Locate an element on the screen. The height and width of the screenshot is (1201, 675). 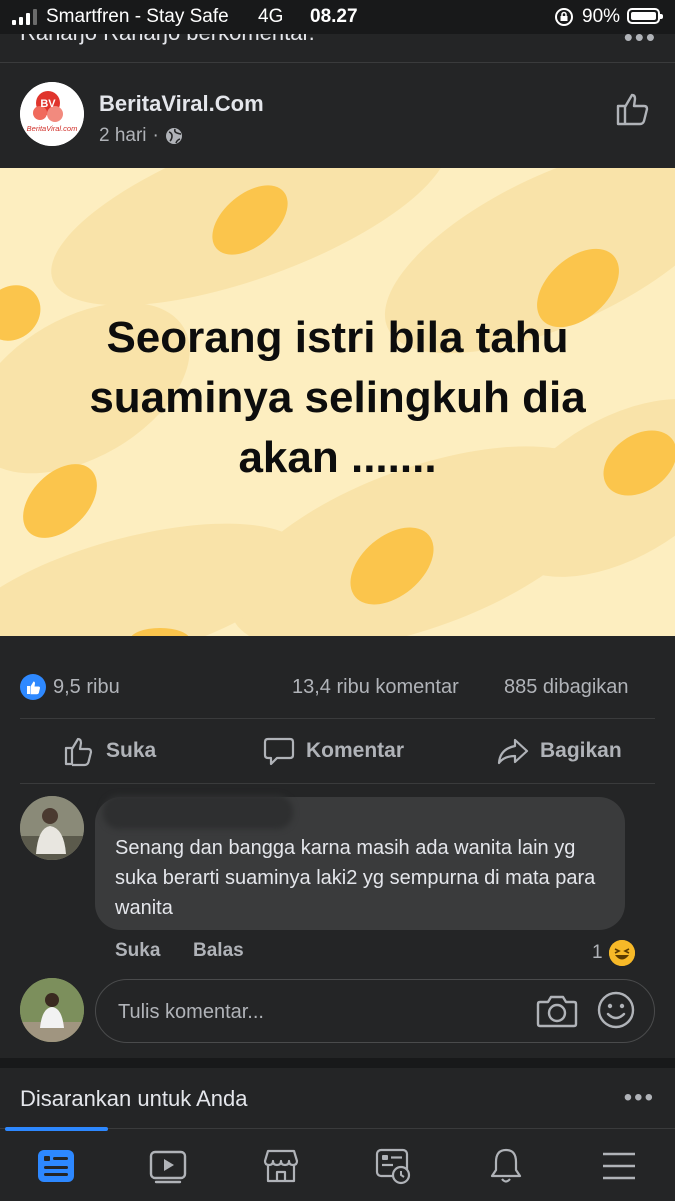
tab-memories is located at coordinates (393, 1166).